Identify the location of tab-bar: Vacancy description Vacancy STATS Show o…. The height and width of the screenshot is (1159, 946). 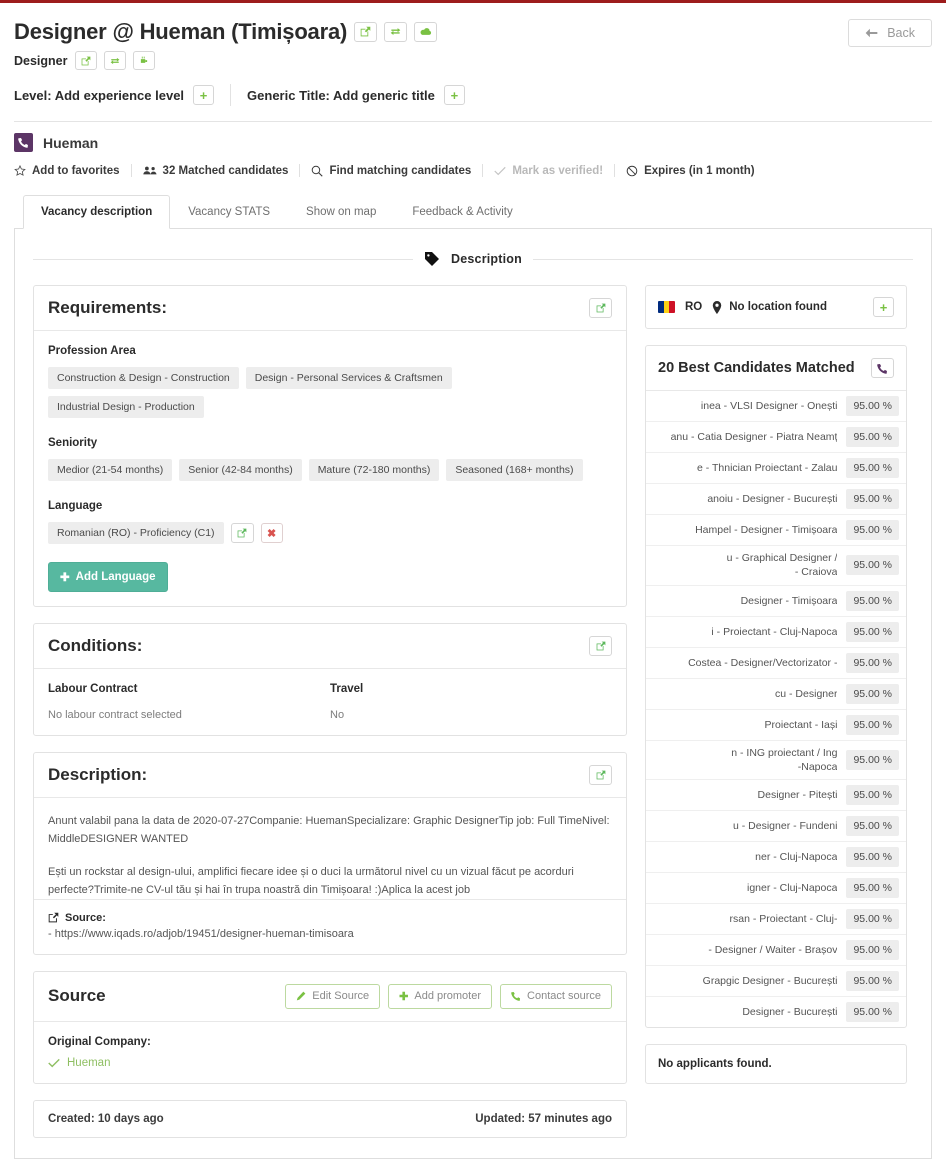
(473, 212).